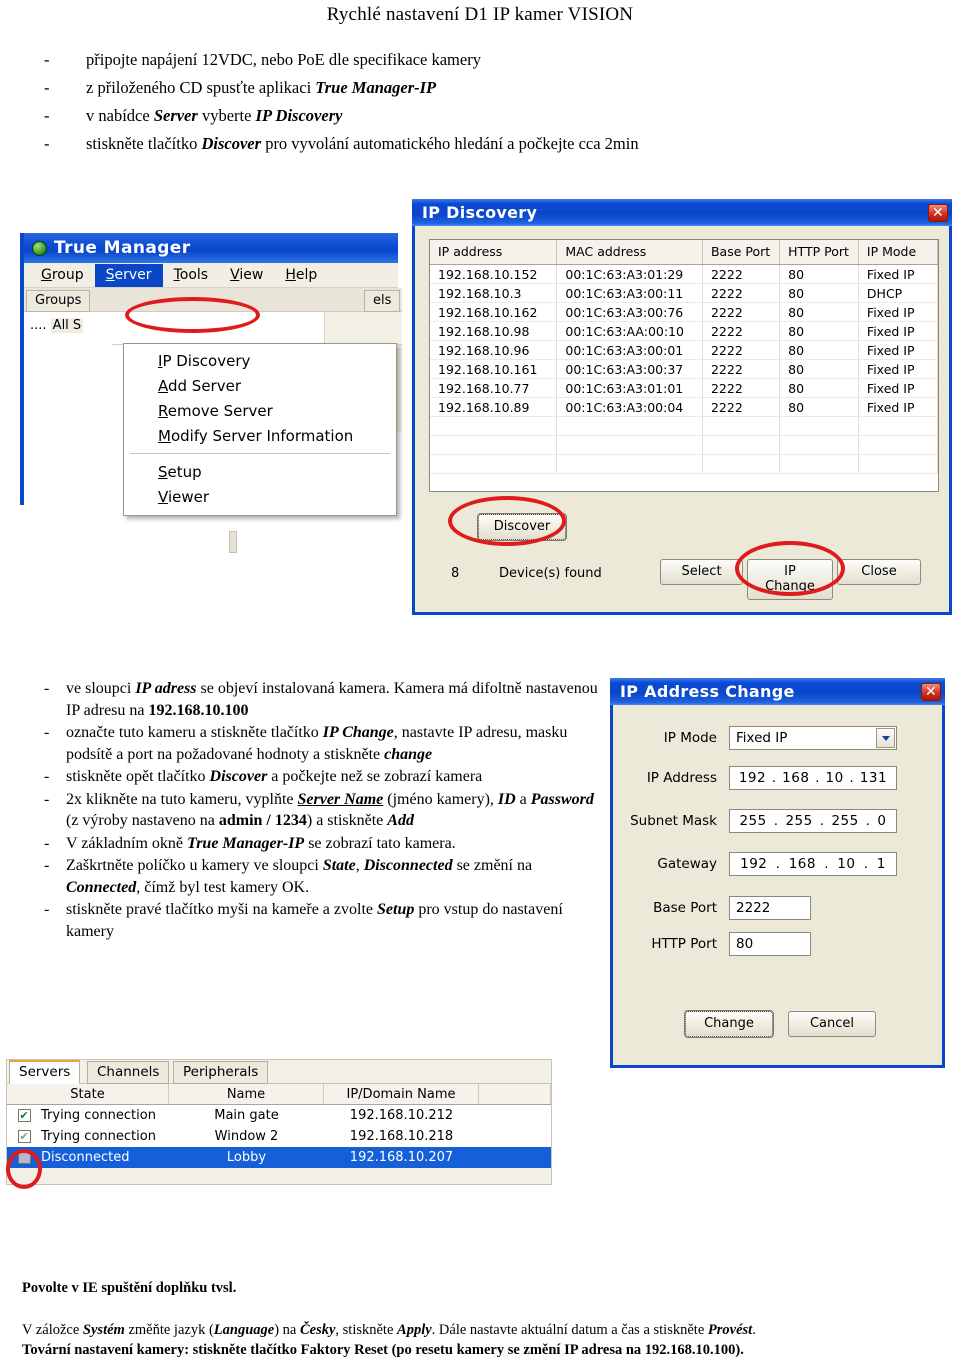 This screenshot has width=960, height=1360. Describe the element at coordinates (701, 572) in the screenshot. I see `select-button: Select` at that location.